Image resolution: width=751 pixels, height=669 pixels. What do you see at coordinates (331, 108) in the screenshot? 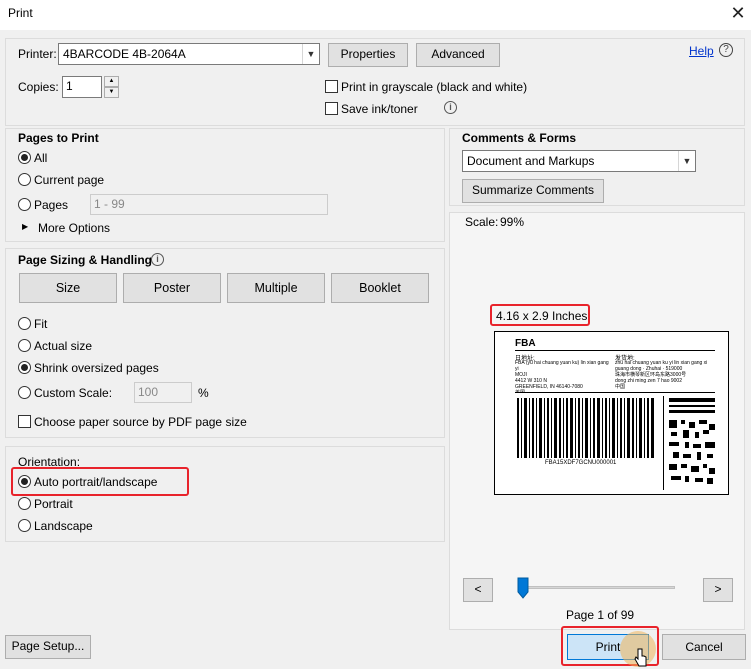
I see `save-ink-checkbox` at bounding box center [331, 108].